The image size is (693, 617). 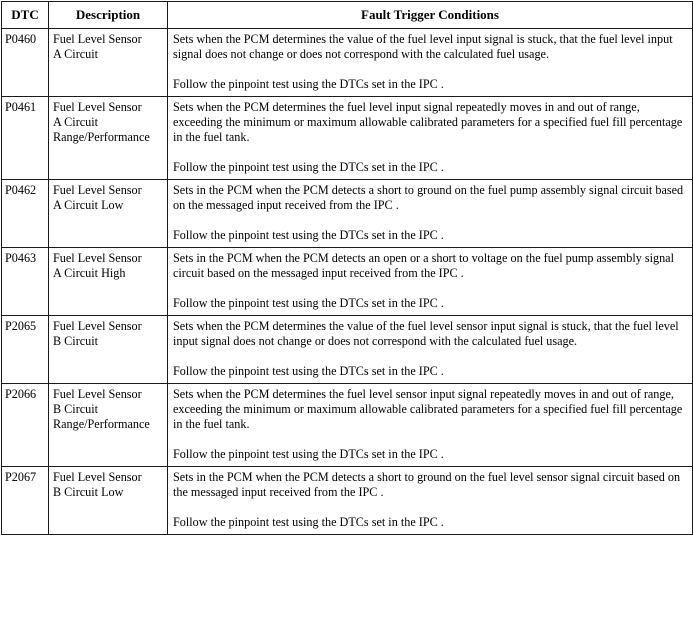 I want to click on cell-dtc: P2066, so click(x=25, y=425).